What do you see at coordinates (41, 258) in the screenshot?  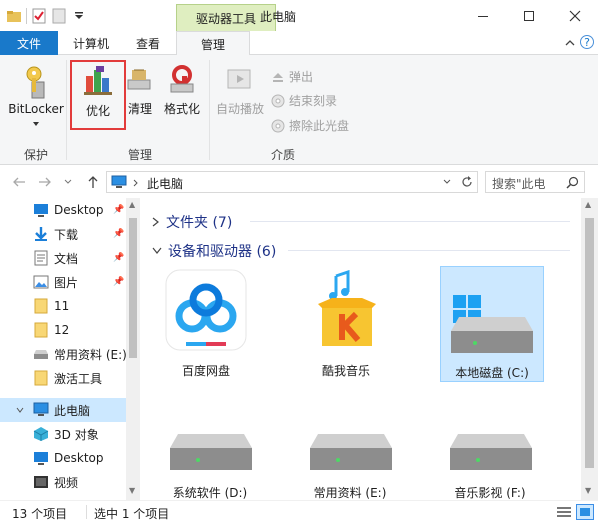 I see `documents-icon` at bounding box center [41, 258].